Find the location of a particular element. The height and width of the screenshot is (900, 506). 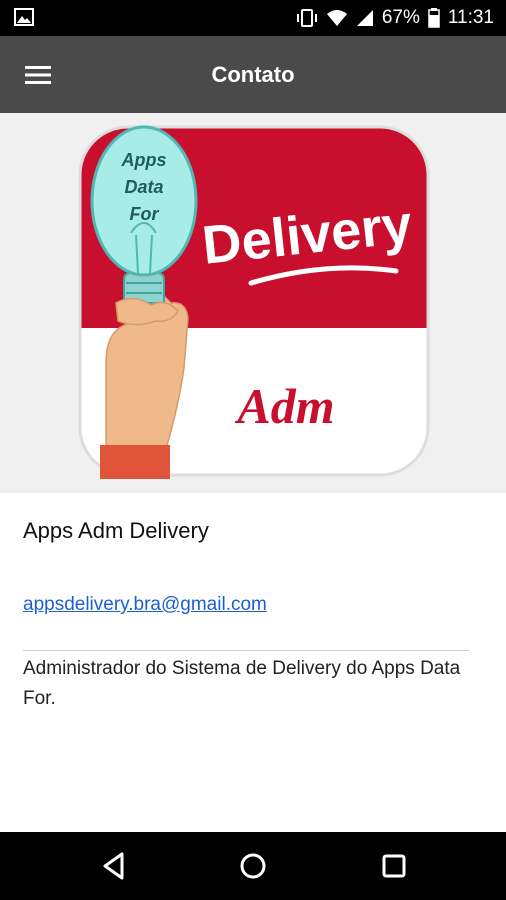

status-bar: 67% 11:31 is located at coordinates (253, 18).